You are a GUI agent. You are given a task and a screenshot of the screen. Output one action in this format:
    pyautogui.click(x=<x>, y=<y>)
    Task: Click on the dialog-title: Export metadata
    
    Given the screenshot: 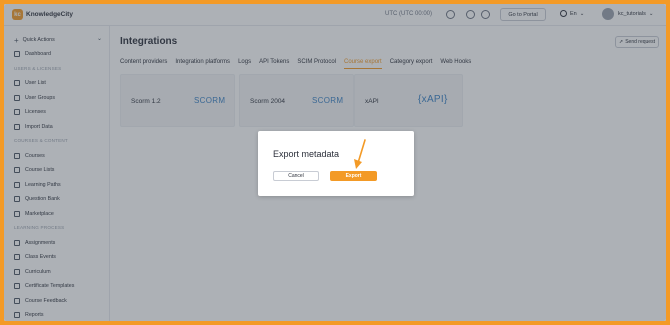 What is the action you would take?
    pyautogui.click(x=306, y=154)
    